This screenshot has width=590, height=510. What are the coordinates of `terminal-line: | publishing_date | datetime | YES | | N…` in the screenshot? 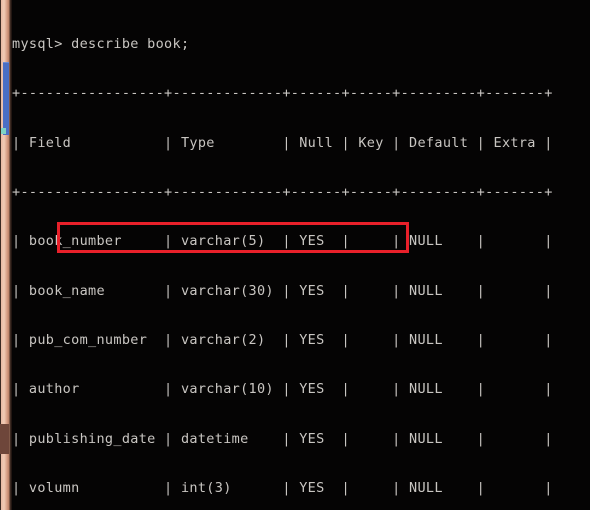 It's located at (282, 438).